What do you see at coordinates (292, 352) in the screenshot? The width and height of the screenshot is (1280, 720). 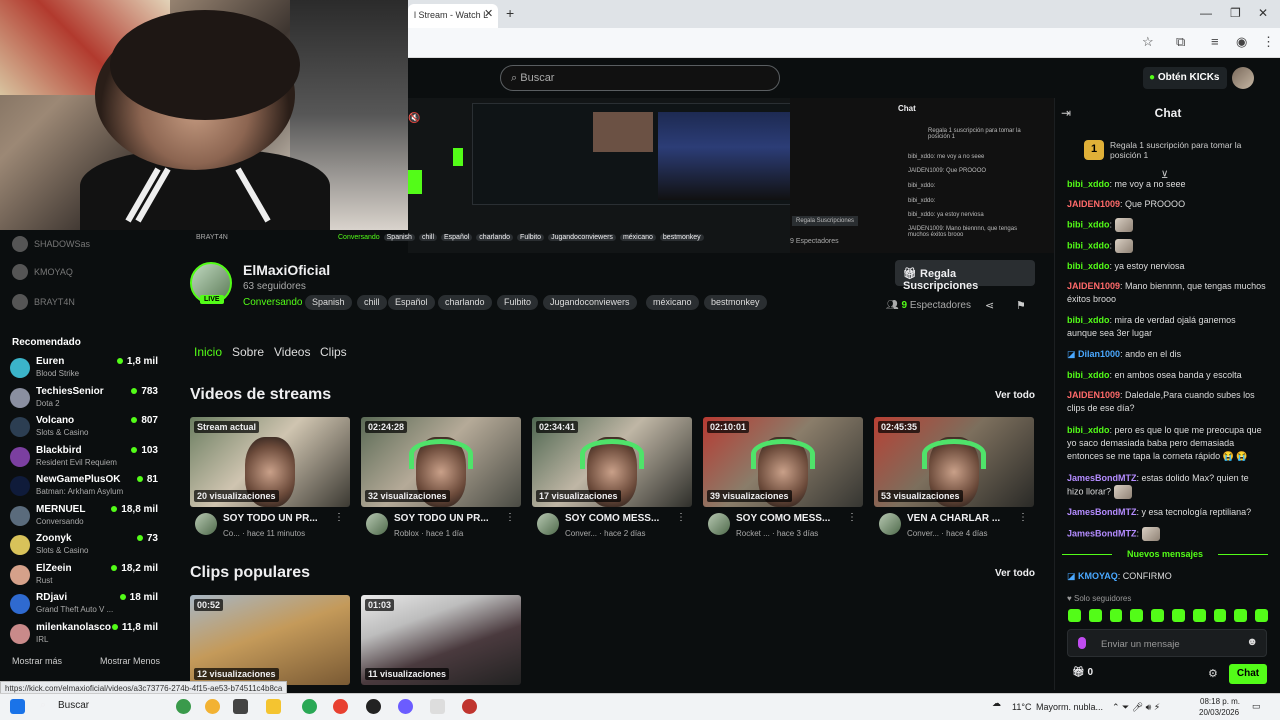 I see `tab-videos: Videos` at bounding box center [292, 352].